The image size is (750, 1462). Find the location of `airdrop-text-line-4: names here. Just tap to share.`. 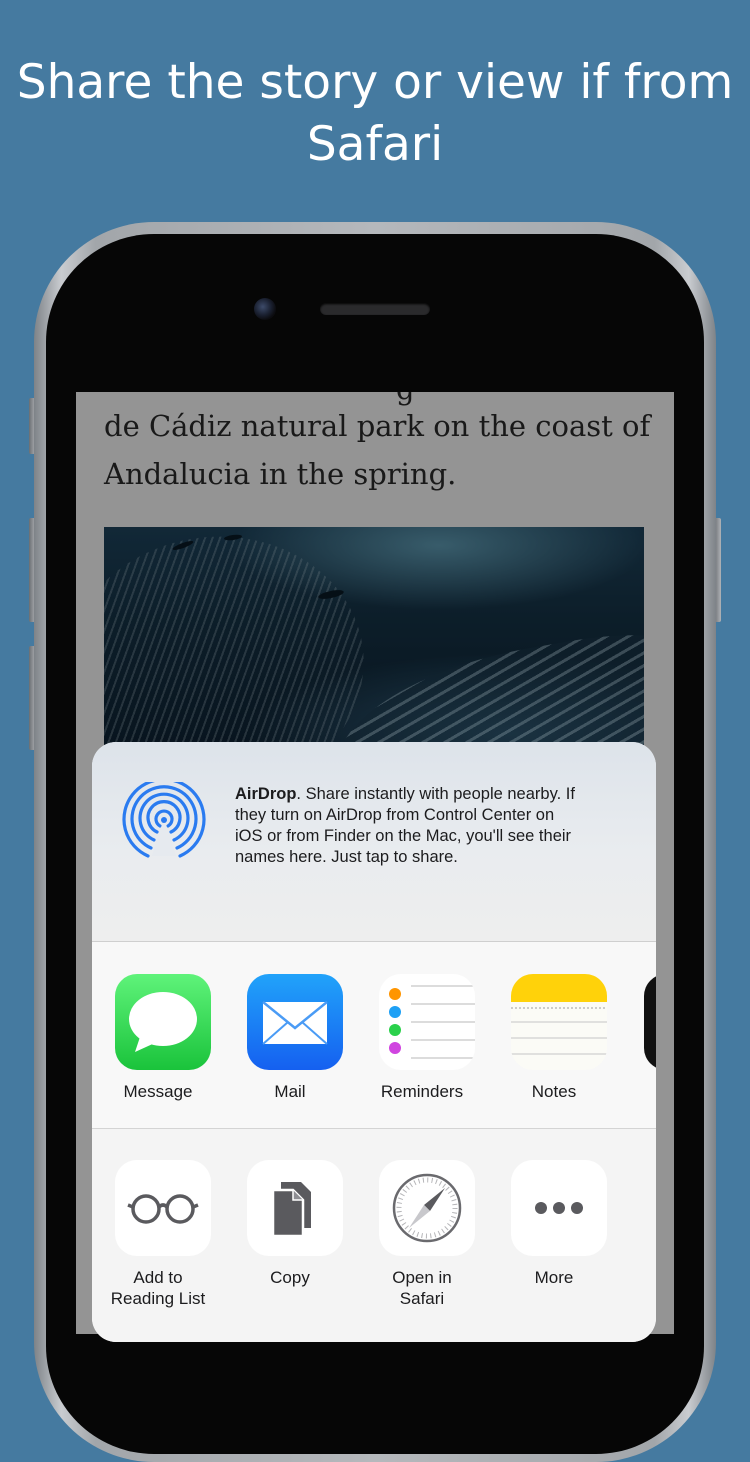

airdrop-text-line-4: names here. Just tap to share. is located at coordinates (346, 857).